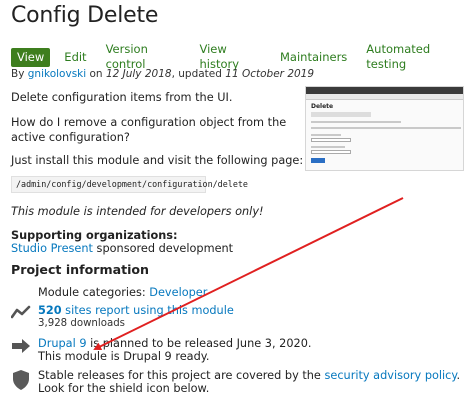  I want to click on project-info-heading: Project information, so click(80, 269).